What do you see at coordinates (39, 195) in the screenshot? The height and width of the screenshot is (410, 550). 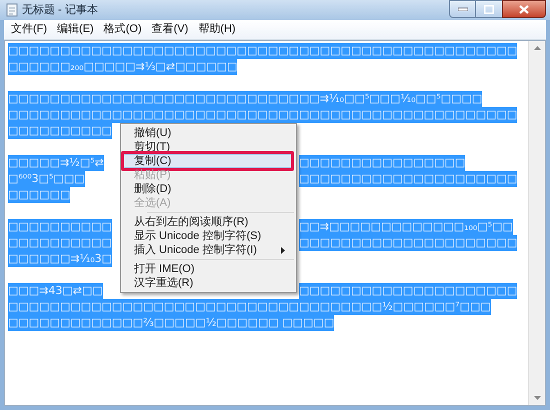 I see `selected-text: □□□□□□` at bounding box center [39, 195].